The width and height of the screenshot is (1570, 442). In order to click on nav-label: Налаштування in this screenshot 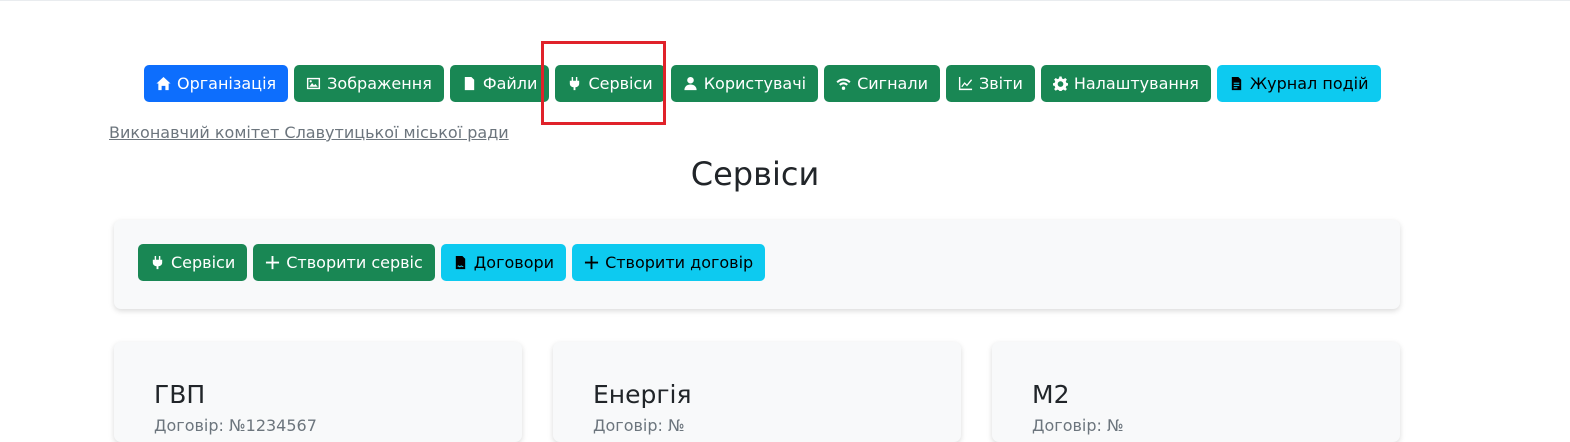, I will do `click(1136, 83)`.